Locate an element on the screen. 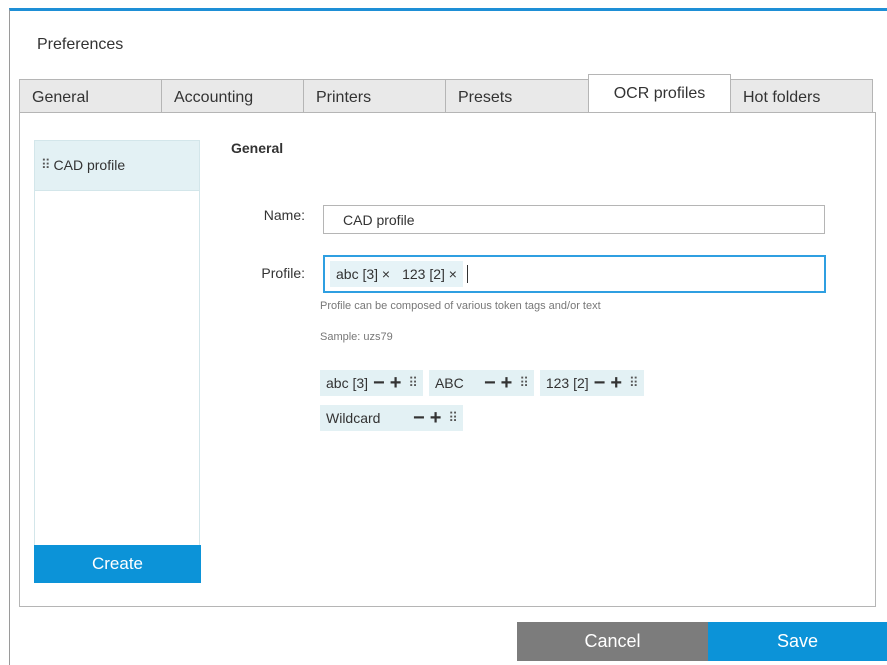  tab-printers: Printers is located at coordinates (374, 96).